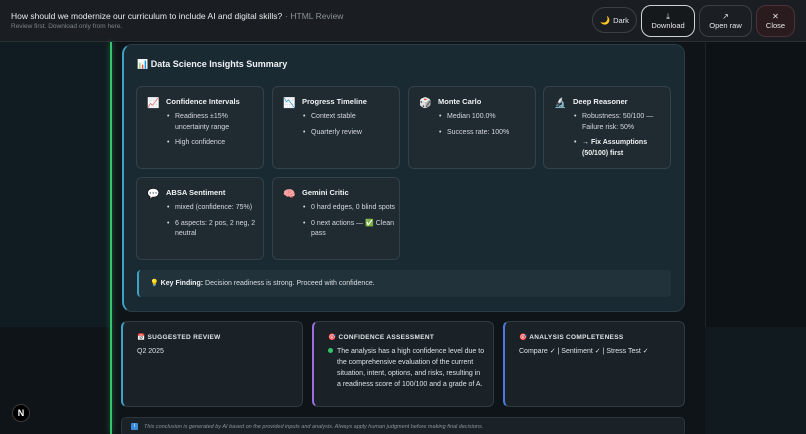  What do you see at coordinates (67, 26) in the screenshot?
I see `review-hint: Review first. Download only from here.` at bounding box center [67, 26].